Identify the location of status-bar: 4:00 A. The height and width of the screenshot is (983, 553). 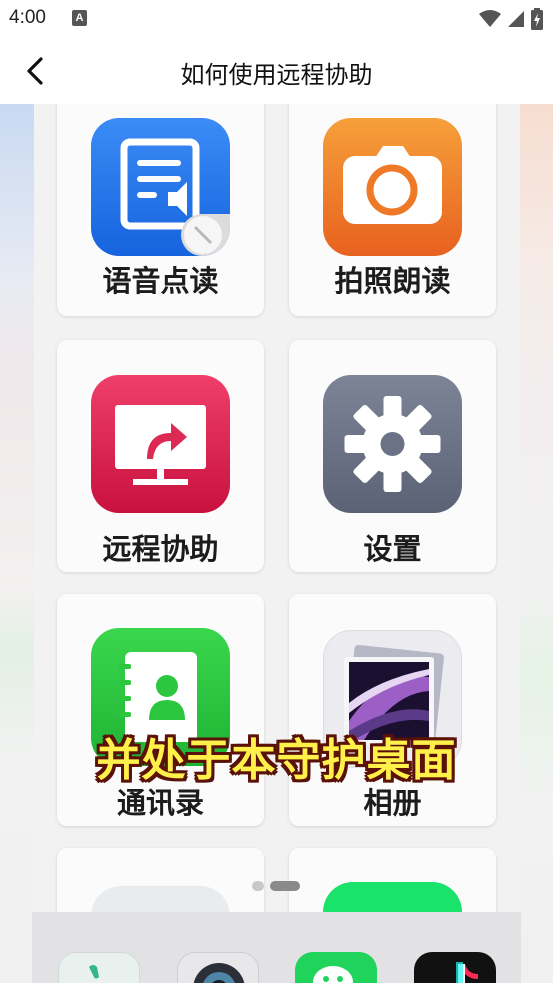
(276, 19).